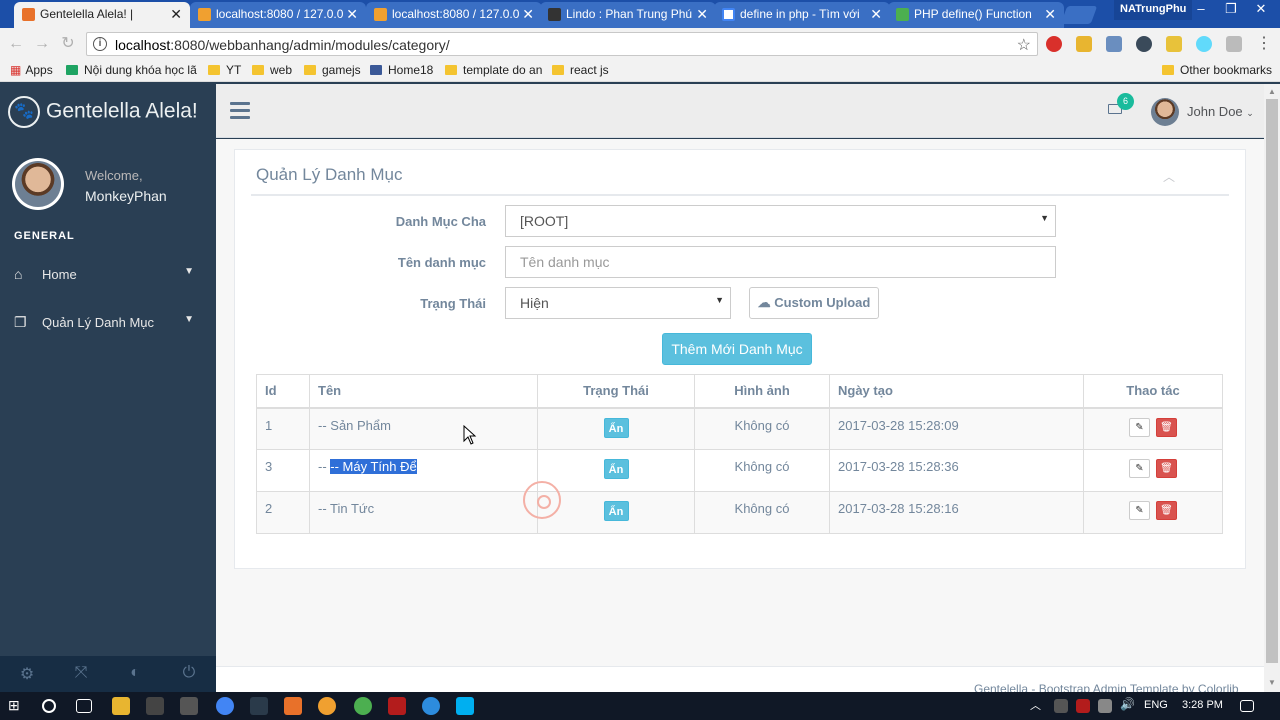 This screenshot has height=720, width=1280. Describe the element at coordinates (976, 15) in the screenshot. I see `browser-tab: PHP define() Function ✕` at that location.